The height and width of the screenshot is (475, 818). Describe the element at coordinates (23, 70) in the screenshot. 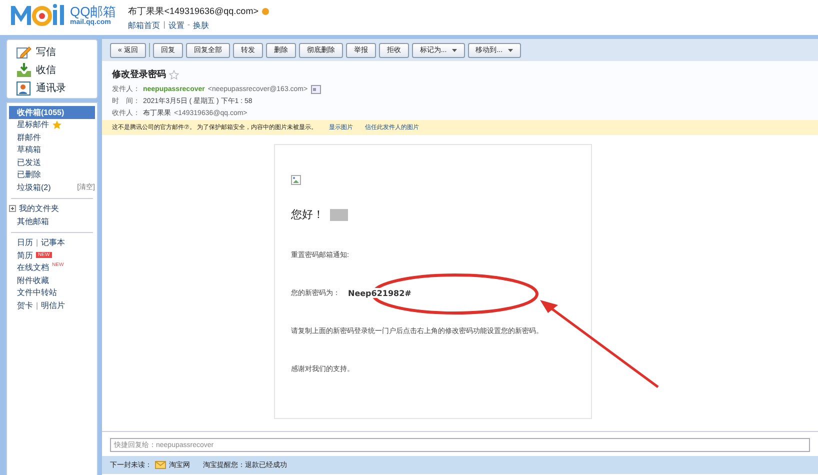

I see `inbox-icon` at that location.